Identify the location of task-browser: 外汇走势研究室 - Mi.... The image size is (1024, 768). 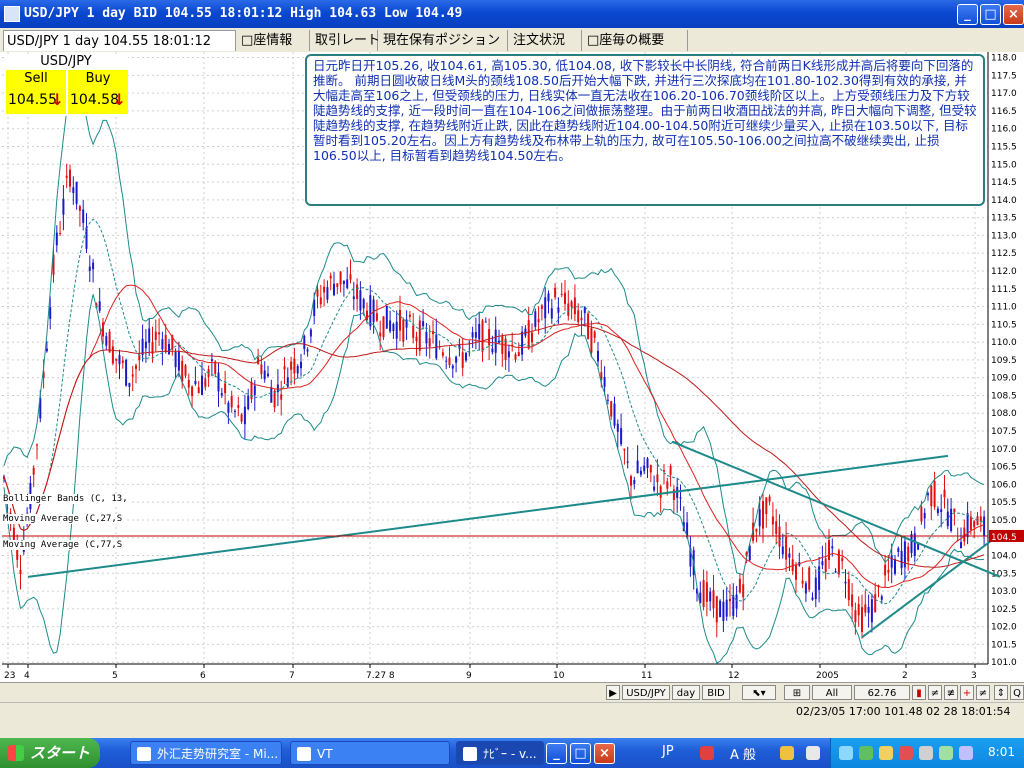
(206, 753).